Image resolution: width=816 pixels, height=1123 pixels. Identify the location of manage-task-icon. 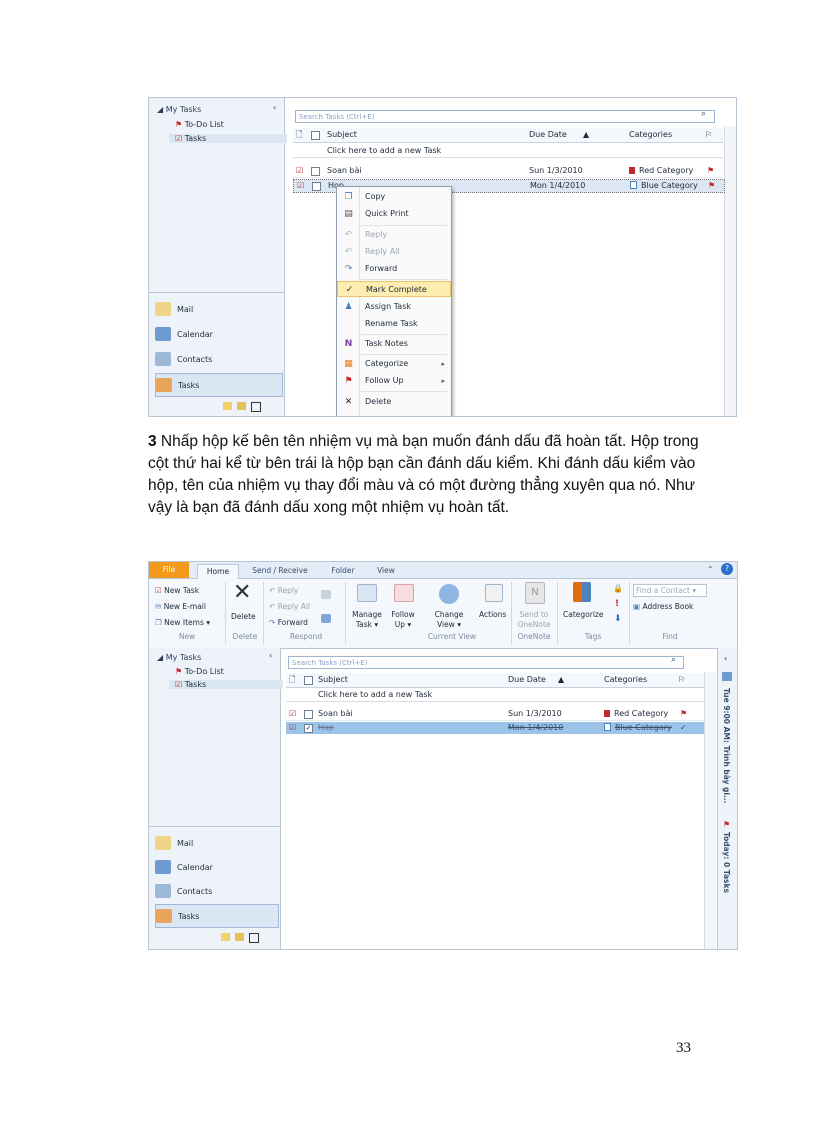
(367, 593).